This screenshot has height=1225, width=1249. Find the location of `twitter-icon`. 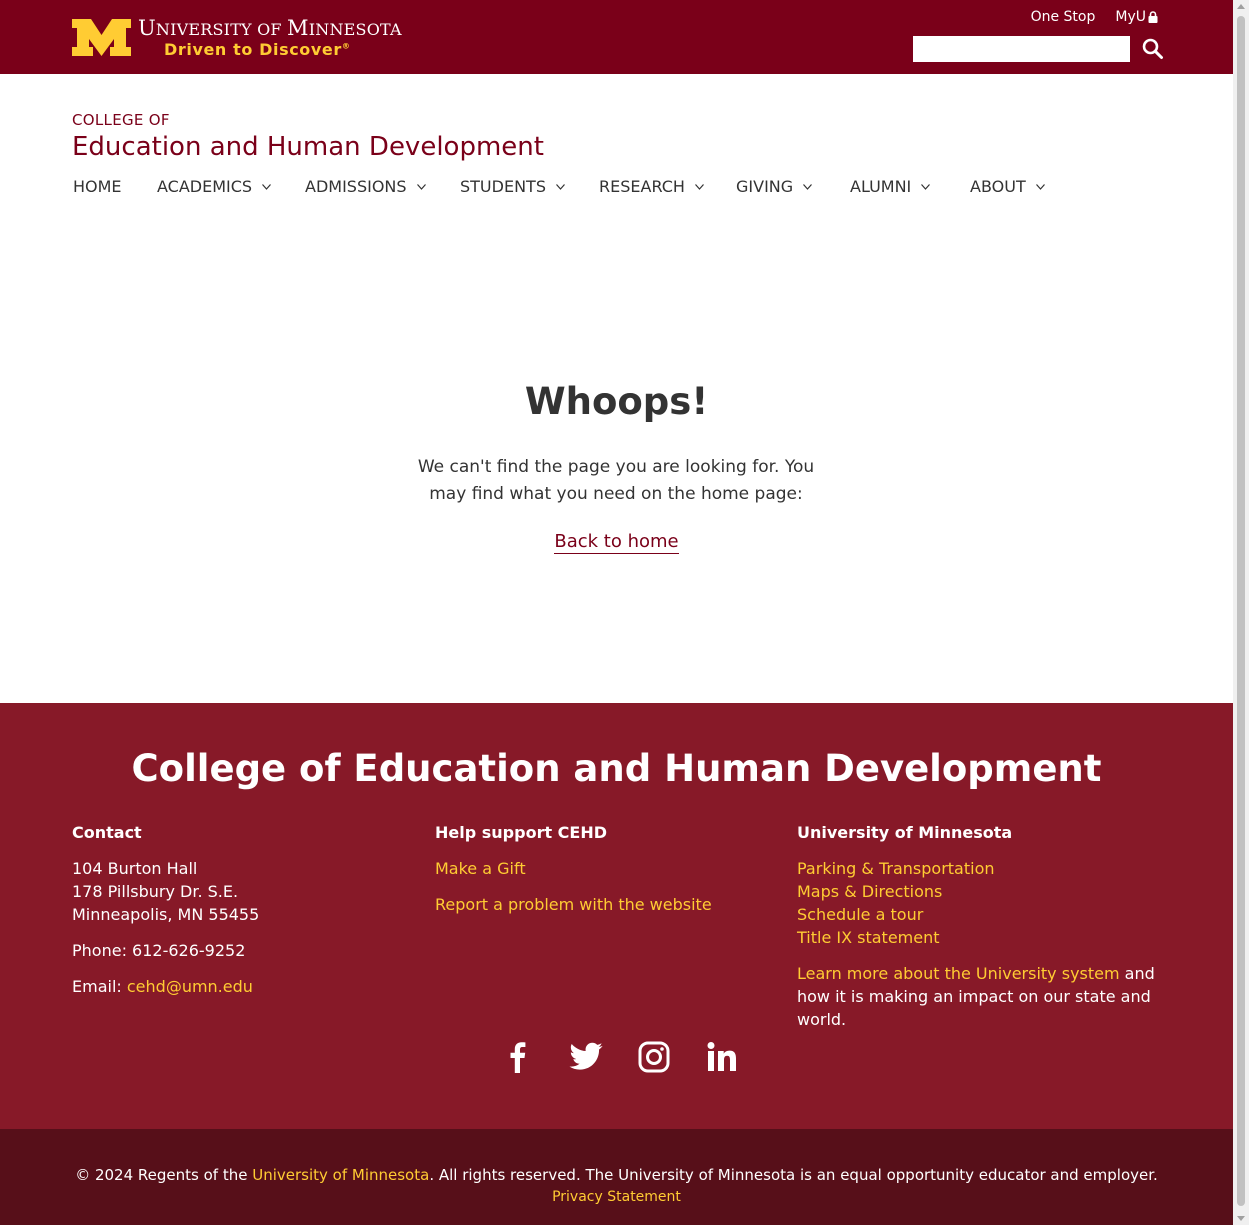

twitter-icon is located at coordinates (586, 1056).